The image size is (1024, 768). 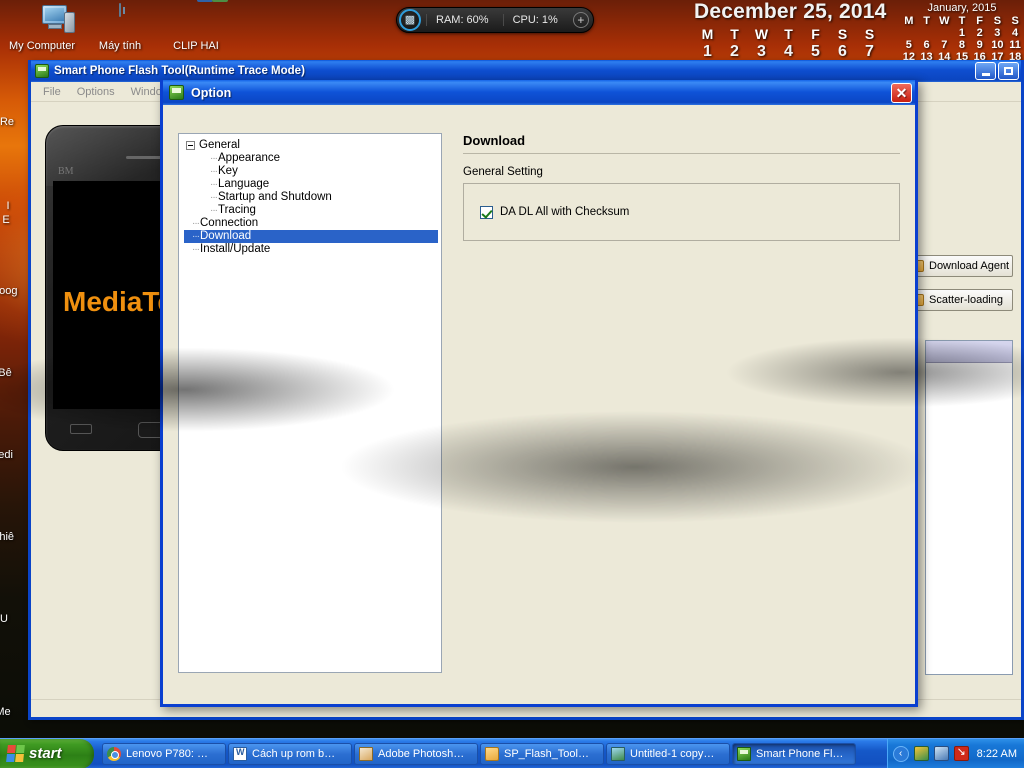 I want to click on desktop-icon-left-9: Me, so click(x=13, y=712).